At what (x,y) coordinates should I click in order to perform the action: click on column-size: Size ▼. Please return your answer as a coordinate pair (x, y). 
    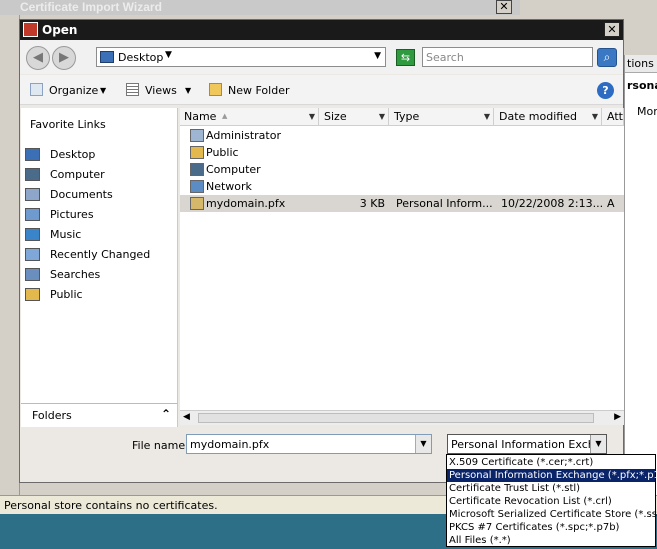
    Looking at the image, I should click on (354, 117).